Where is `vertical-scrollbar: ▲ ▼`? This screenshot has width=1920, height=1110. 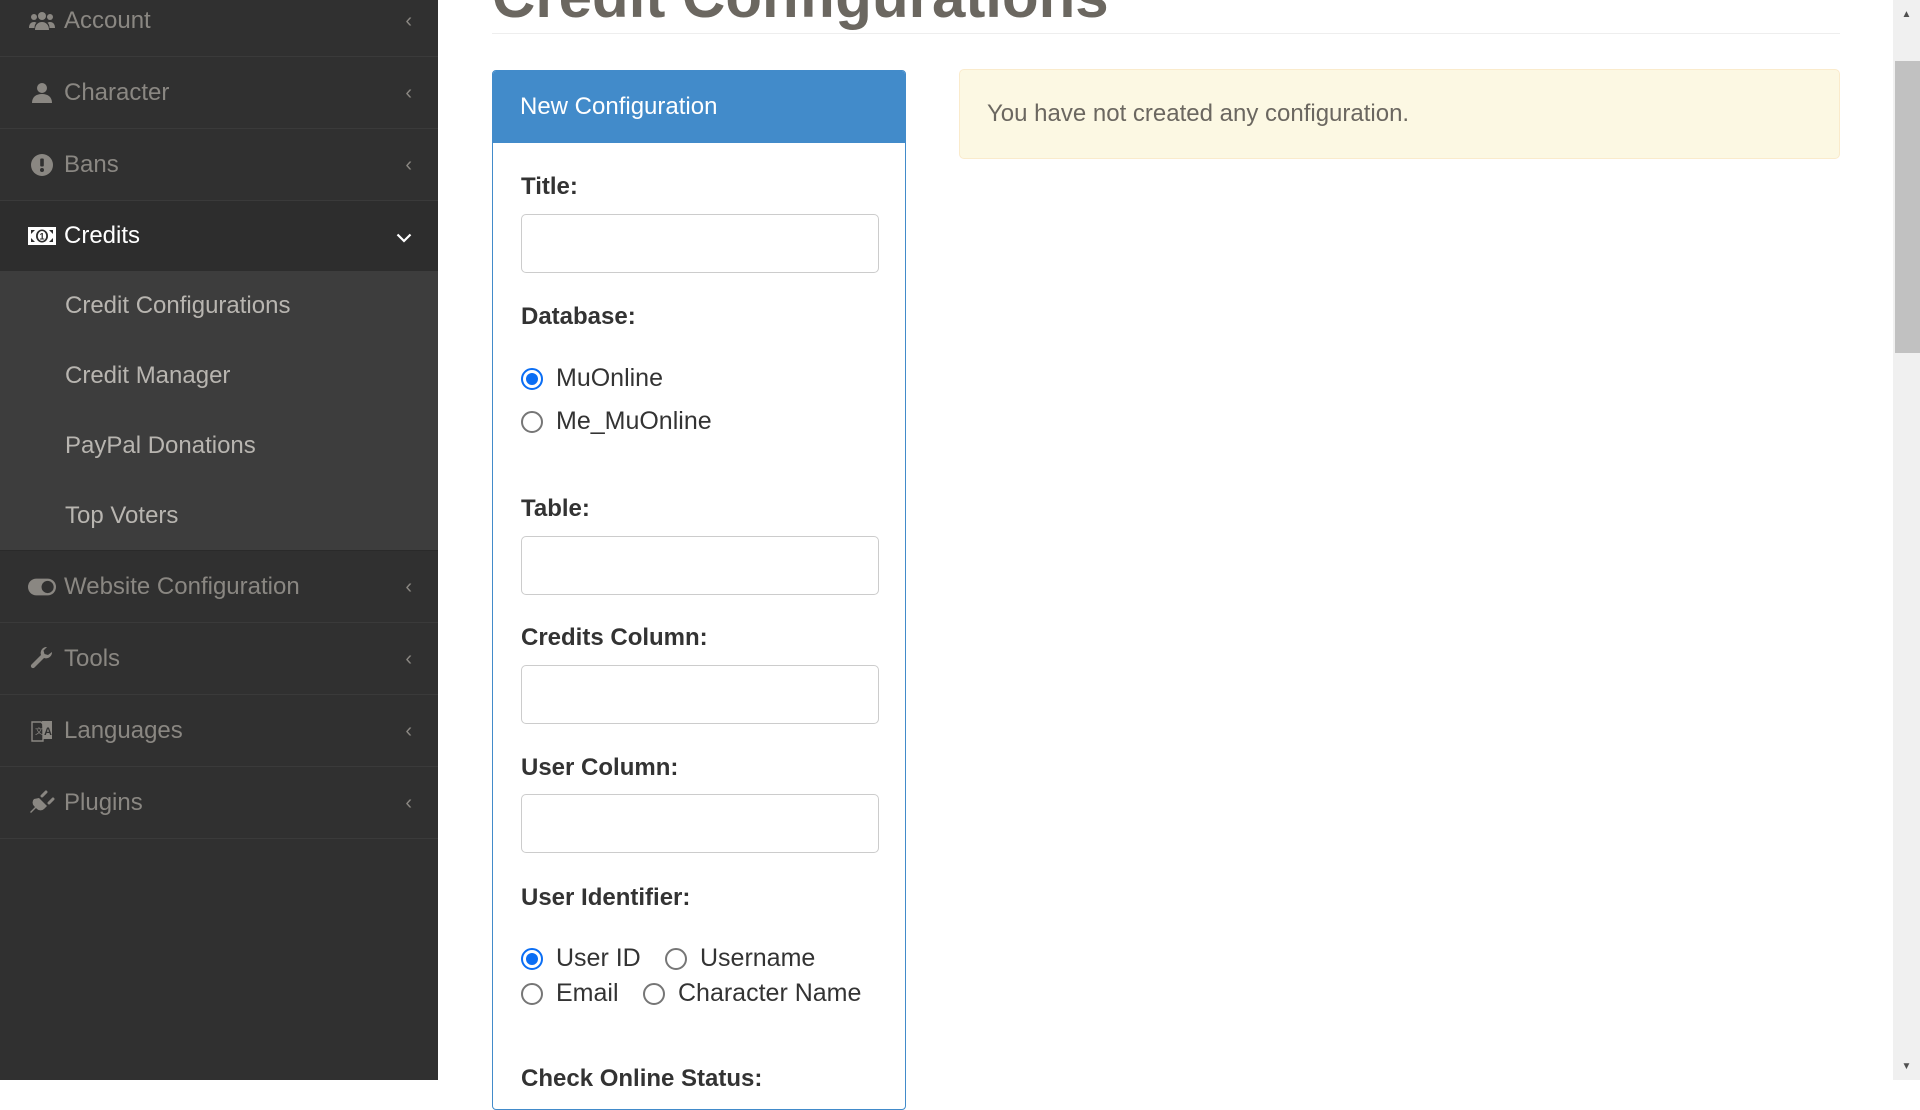
vertical-scrollbar: ▲ ▼ is located at coordinates (1906, 540).